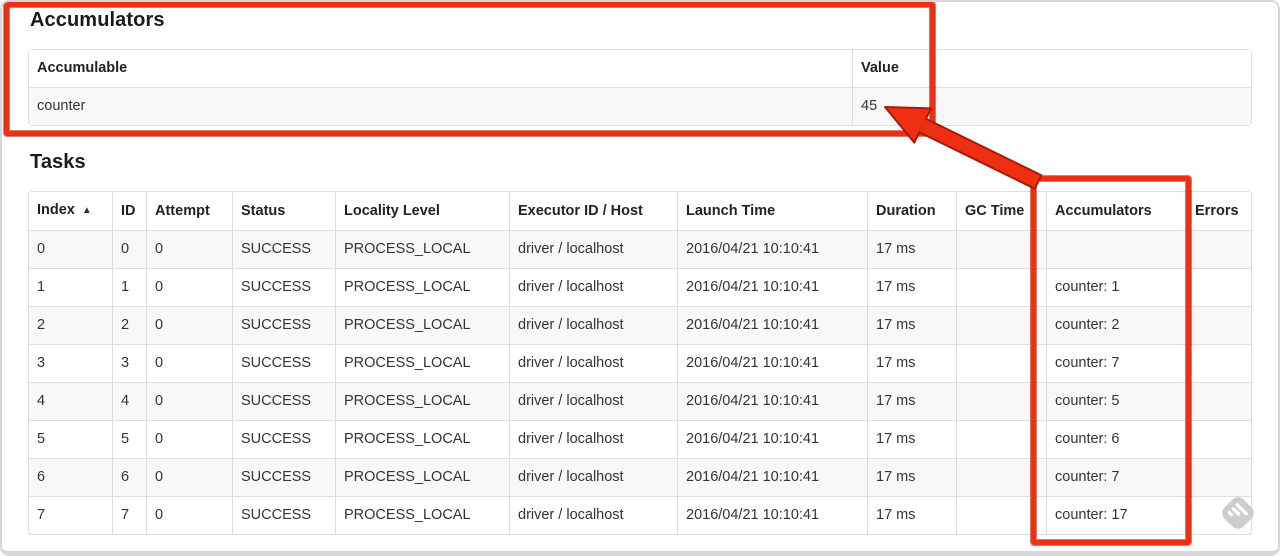 This screenshot has width=1280, height=556. I want to click on accumulable-column-header: Accumulable, so click(440, 68).